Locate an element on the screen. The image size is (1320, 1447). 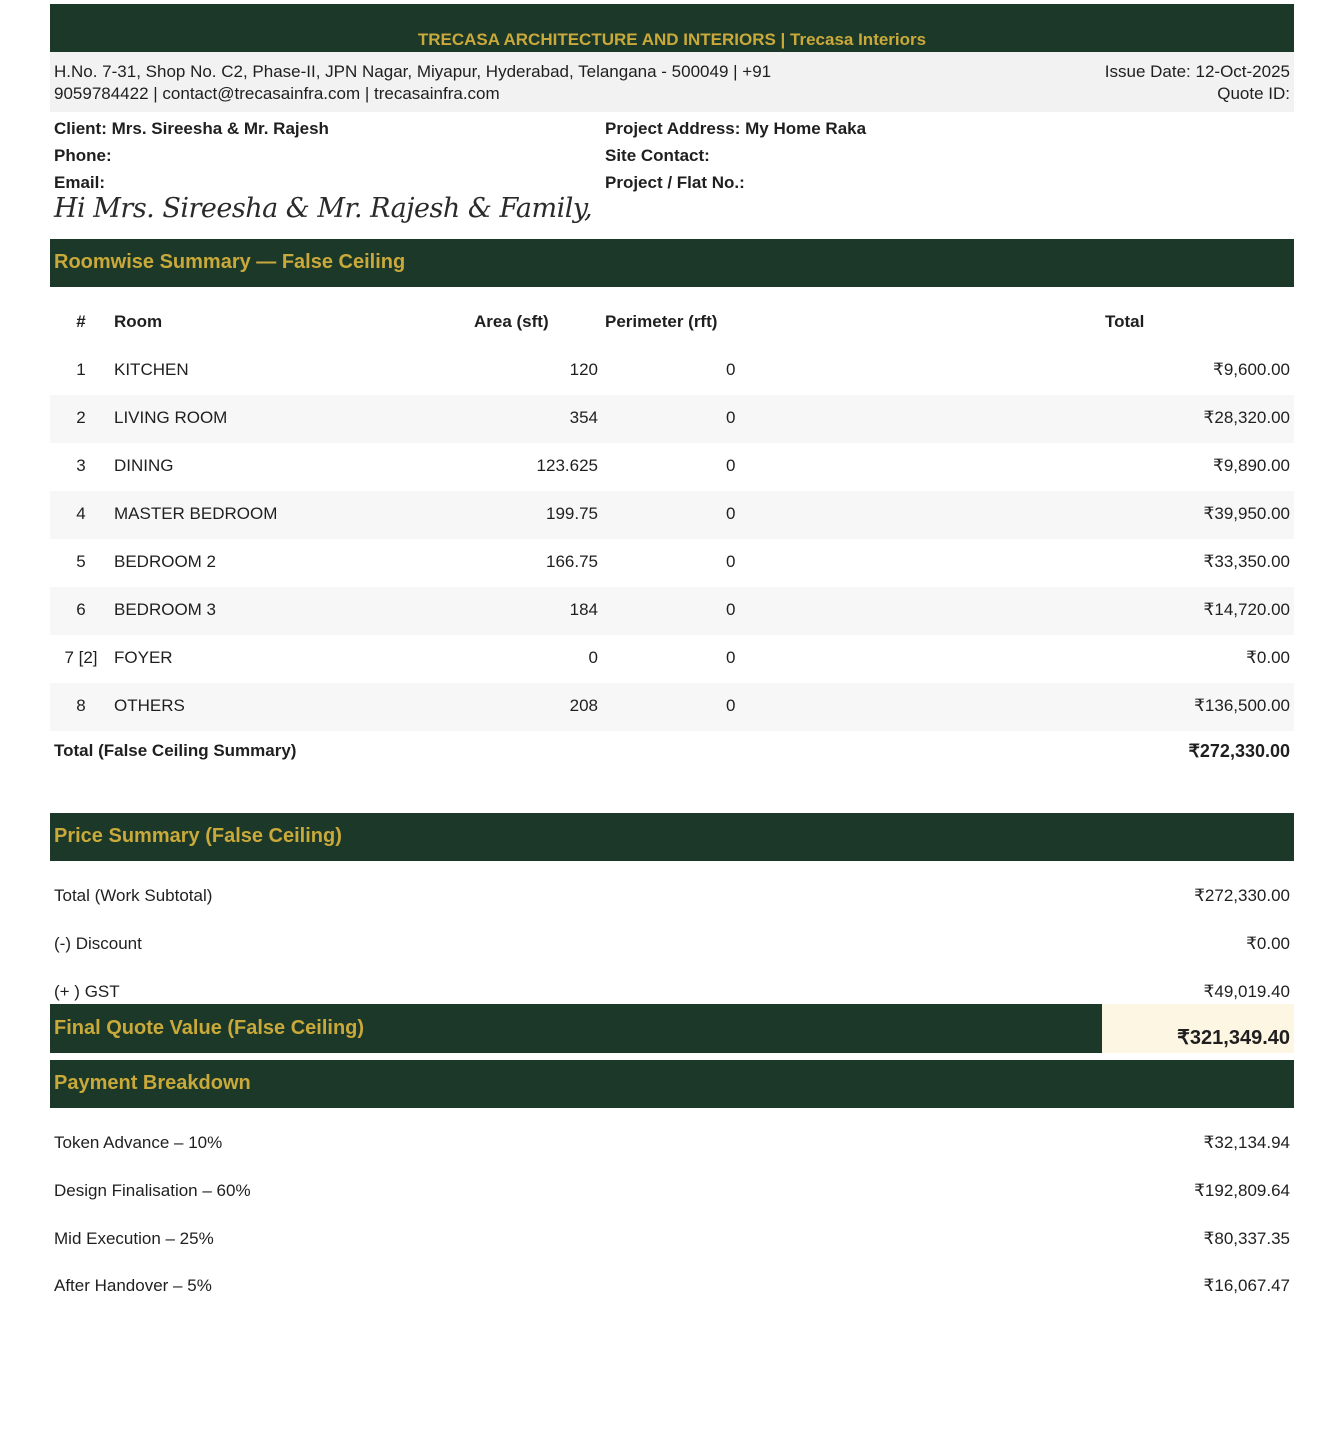
payment-item-value: ₹80,337.35 is located at coordinates (1246, 1238).